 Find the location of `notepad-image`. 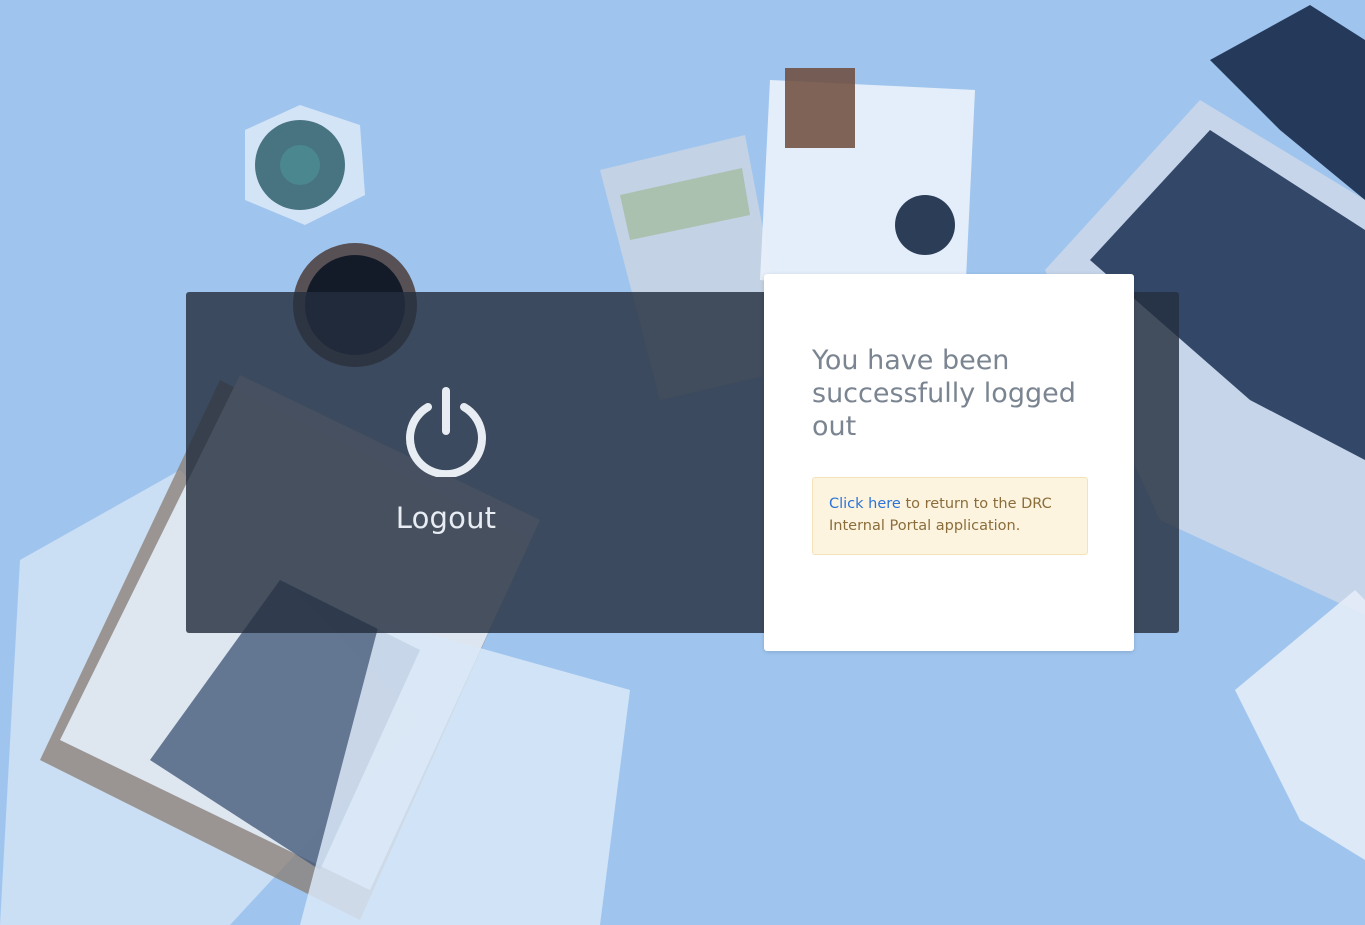

notepad-image is located at coordinates (867, 184).